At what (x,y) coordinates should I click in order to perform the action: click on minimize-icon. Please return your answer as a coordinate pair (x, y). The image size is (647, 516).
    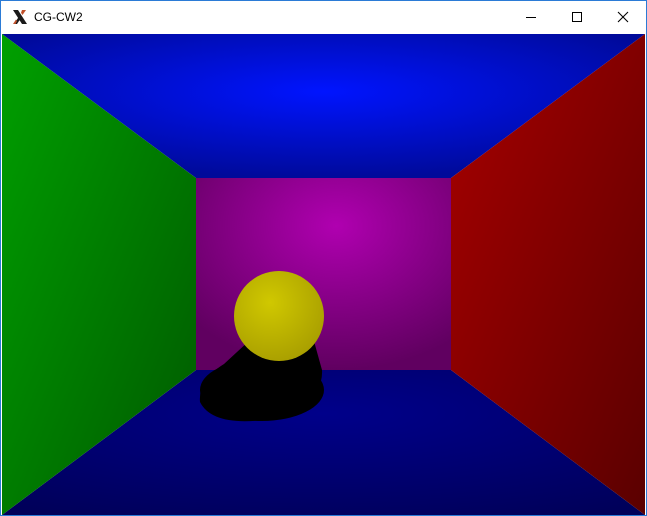
    Looking at the image, I should click on (531, 17).